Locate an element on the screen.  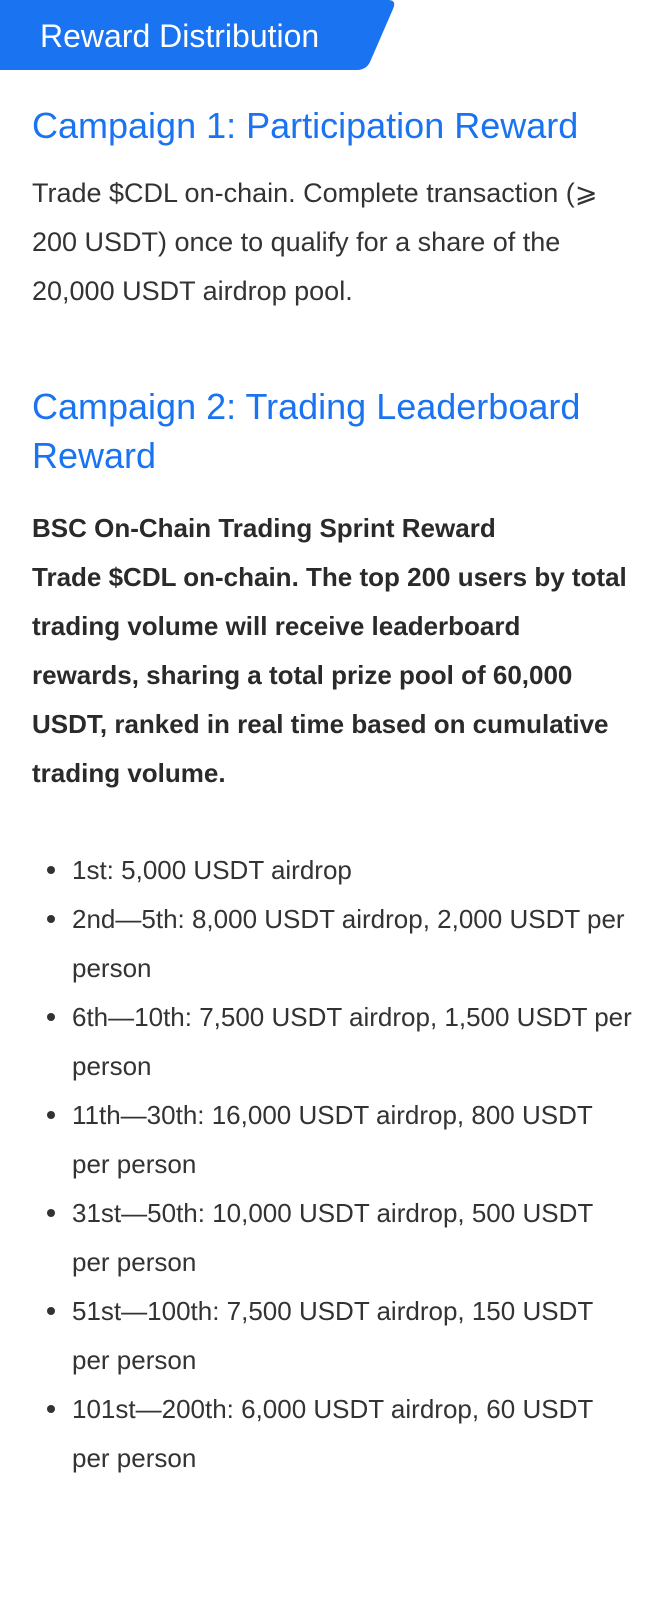
reward-tier-text: 1st: 5,000 USDT airdrop is located at coordinates (212, 870).